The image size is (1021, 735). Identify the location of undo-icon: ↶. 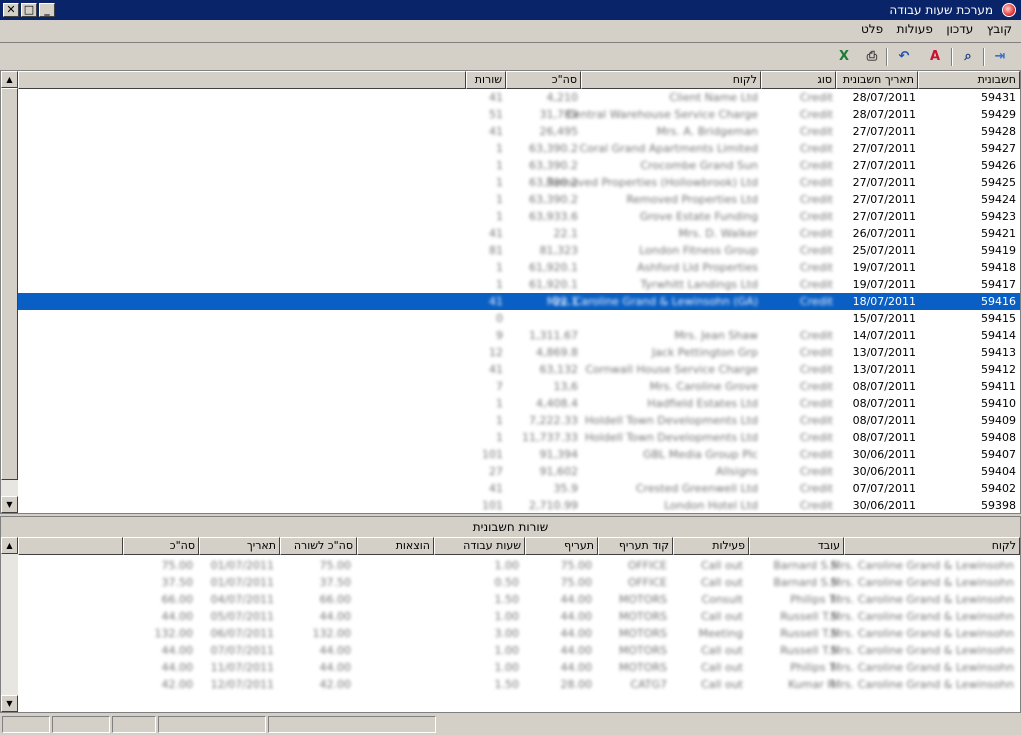
(904, 57).